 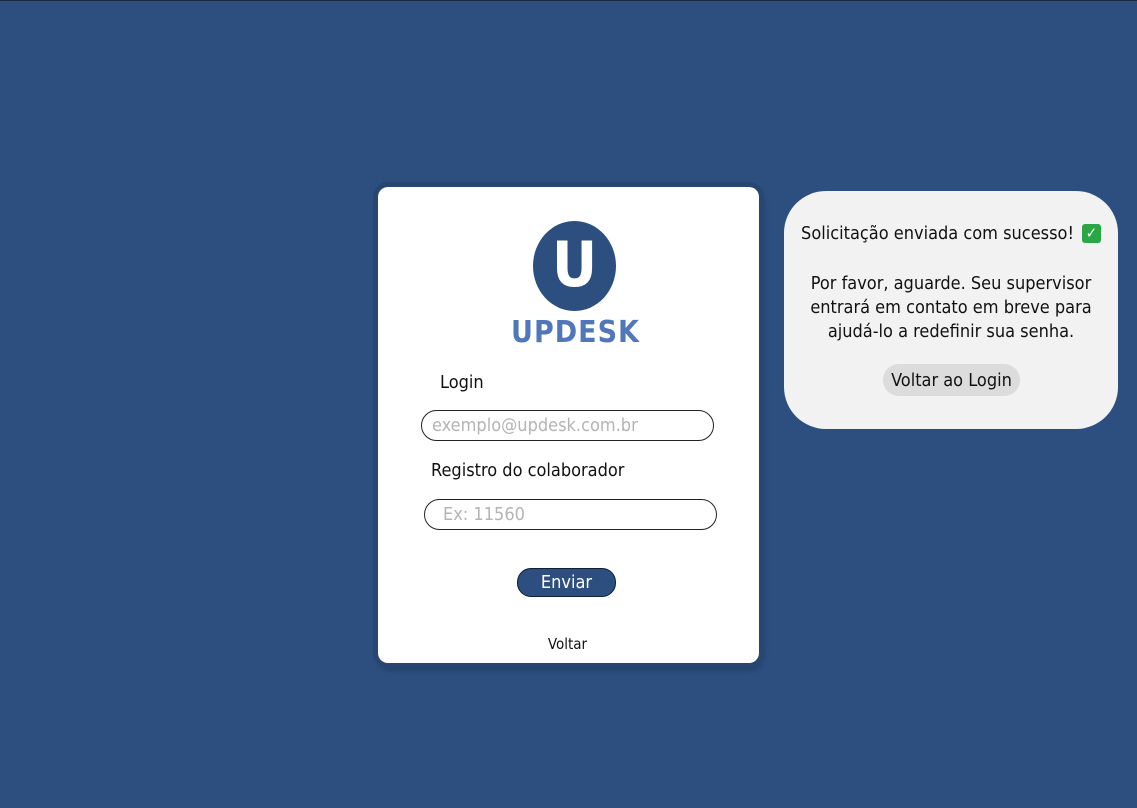 I want to click on logo-wordmark: UPDESK, so click(x=575, y=332).